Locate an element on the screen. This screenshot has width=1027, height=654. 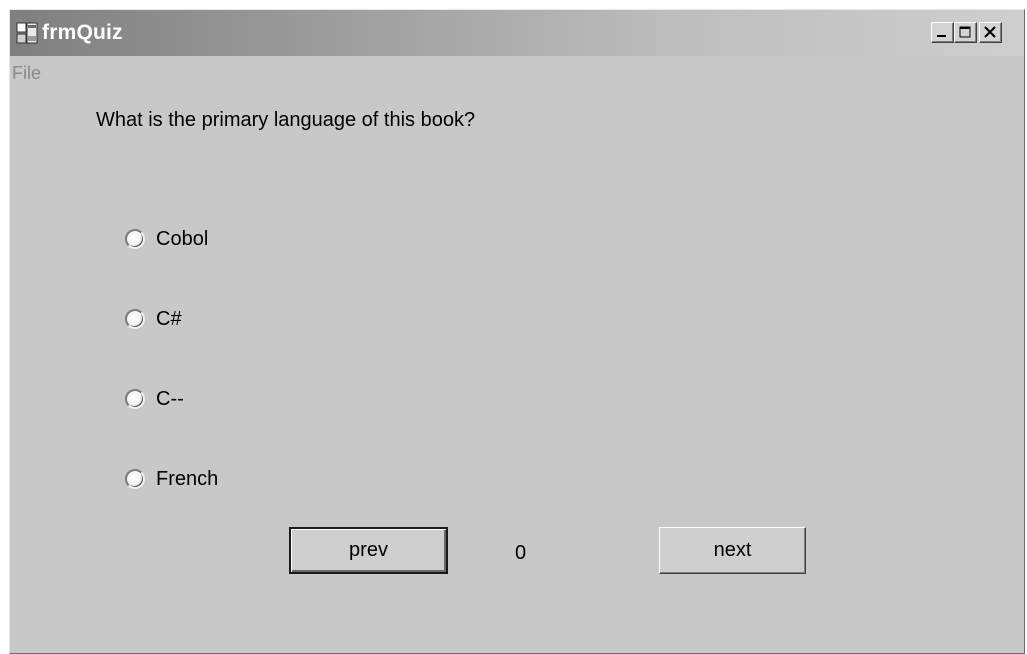
prev-button: prev is located at coordinates (368, 550).